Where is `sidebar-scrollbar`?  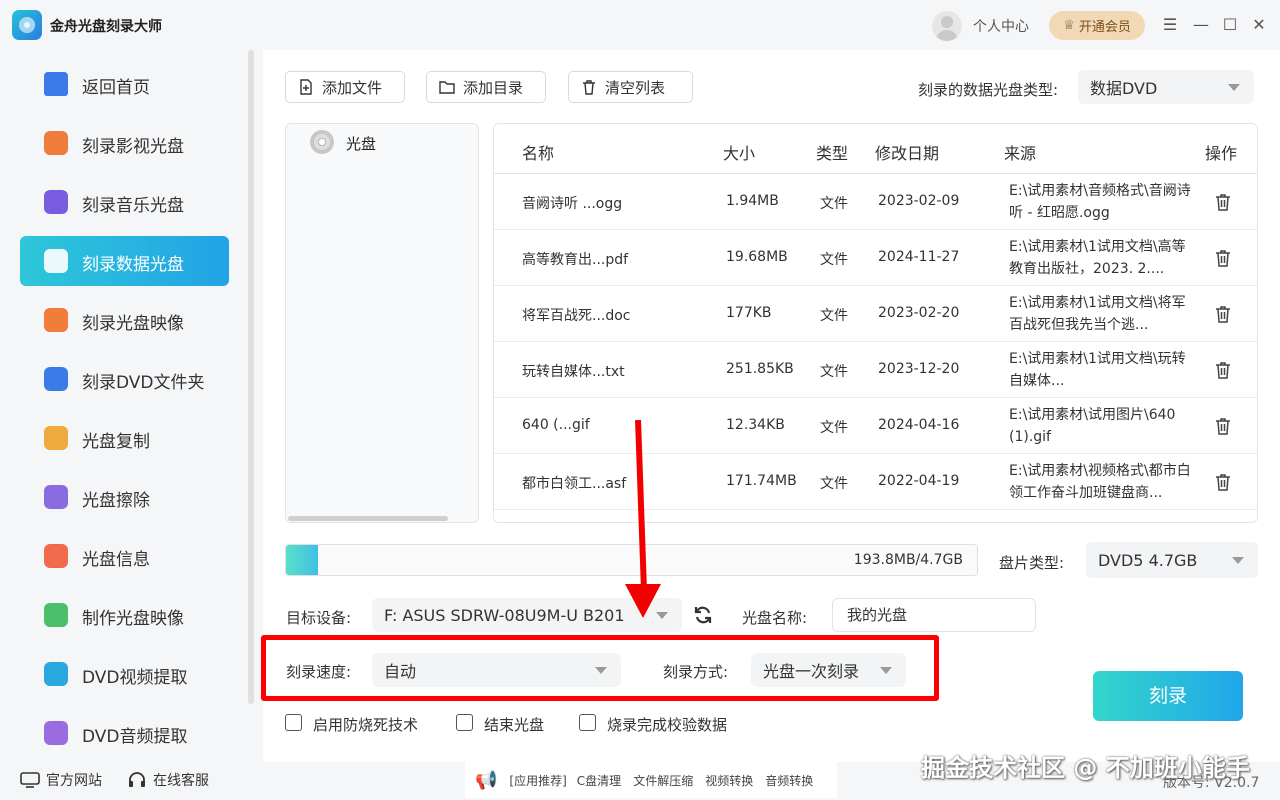
sidebar-scrollbar is located at coordinates (251, 377).